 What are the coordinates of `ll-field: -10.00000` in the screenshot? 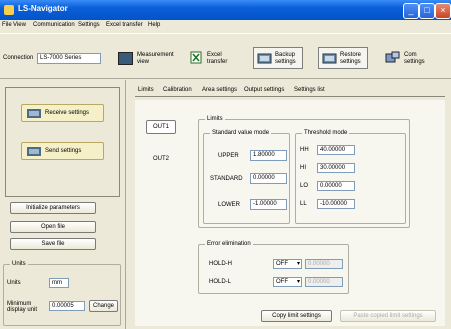 It's located at (336, 204).